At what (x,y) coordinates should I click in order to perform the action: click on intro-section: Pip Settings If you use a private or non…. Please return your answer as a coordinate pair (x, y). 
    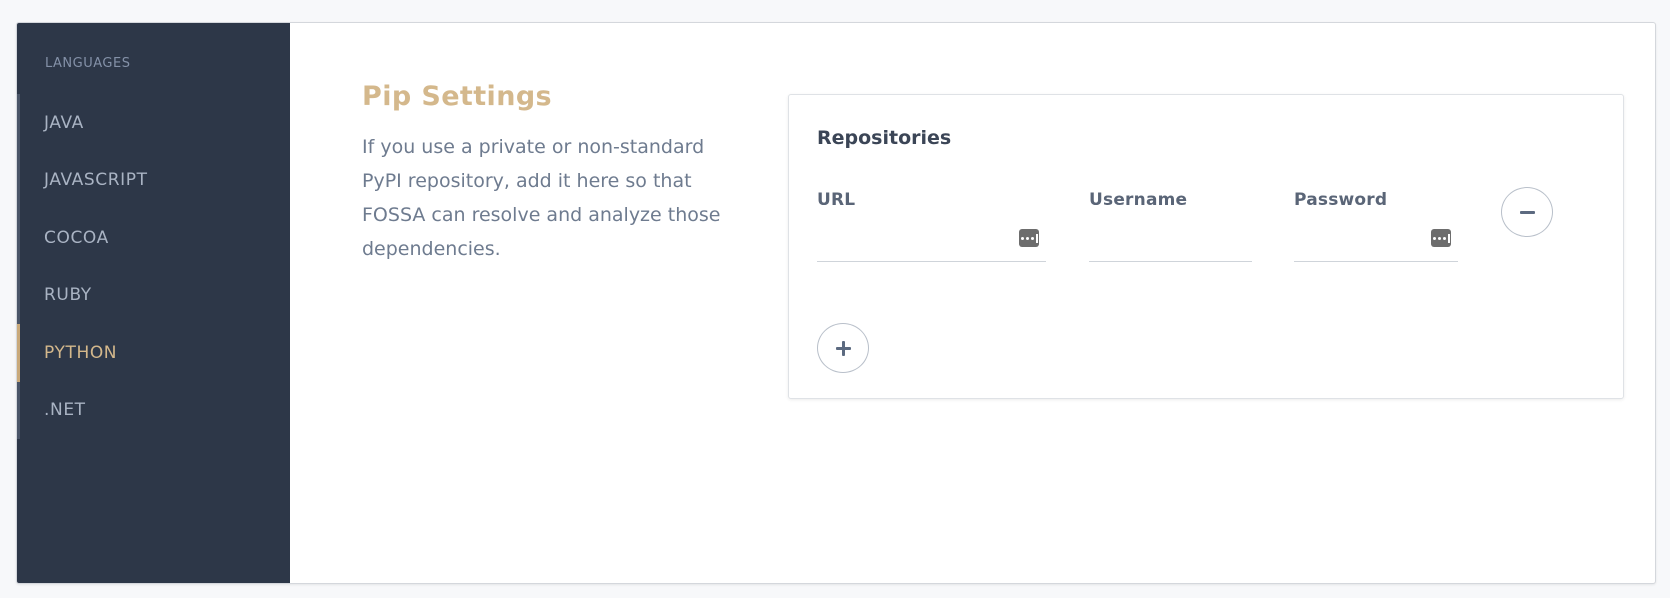
    Looking at the image, I should click on (552, 173).